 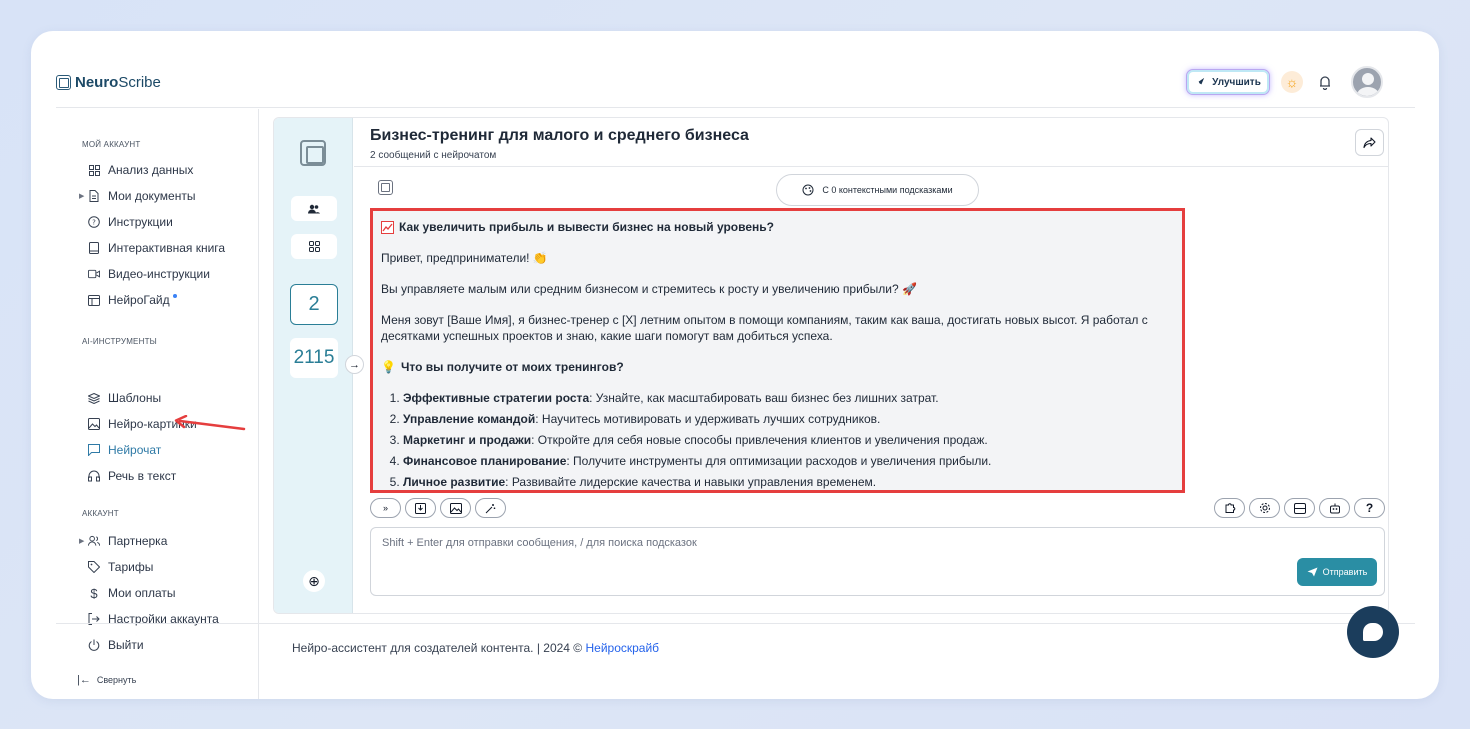 What do you see at coordinates (116, 680) in the screenshot?
I see `collapse-label: Свернуть` at bounding box center [116, 680].